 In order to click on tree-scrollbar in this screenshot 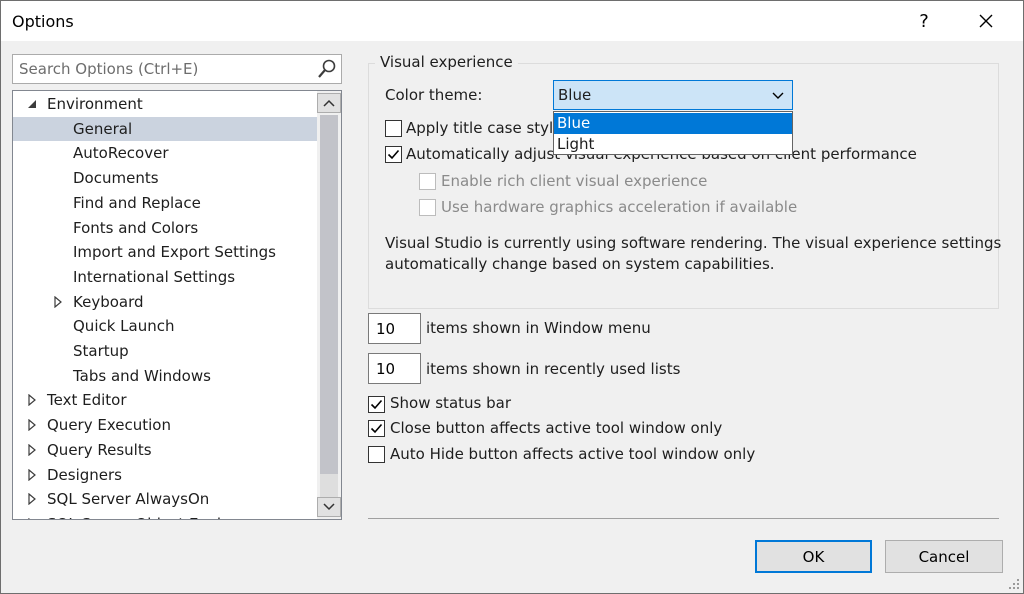, I will do `click(329, 305)`.